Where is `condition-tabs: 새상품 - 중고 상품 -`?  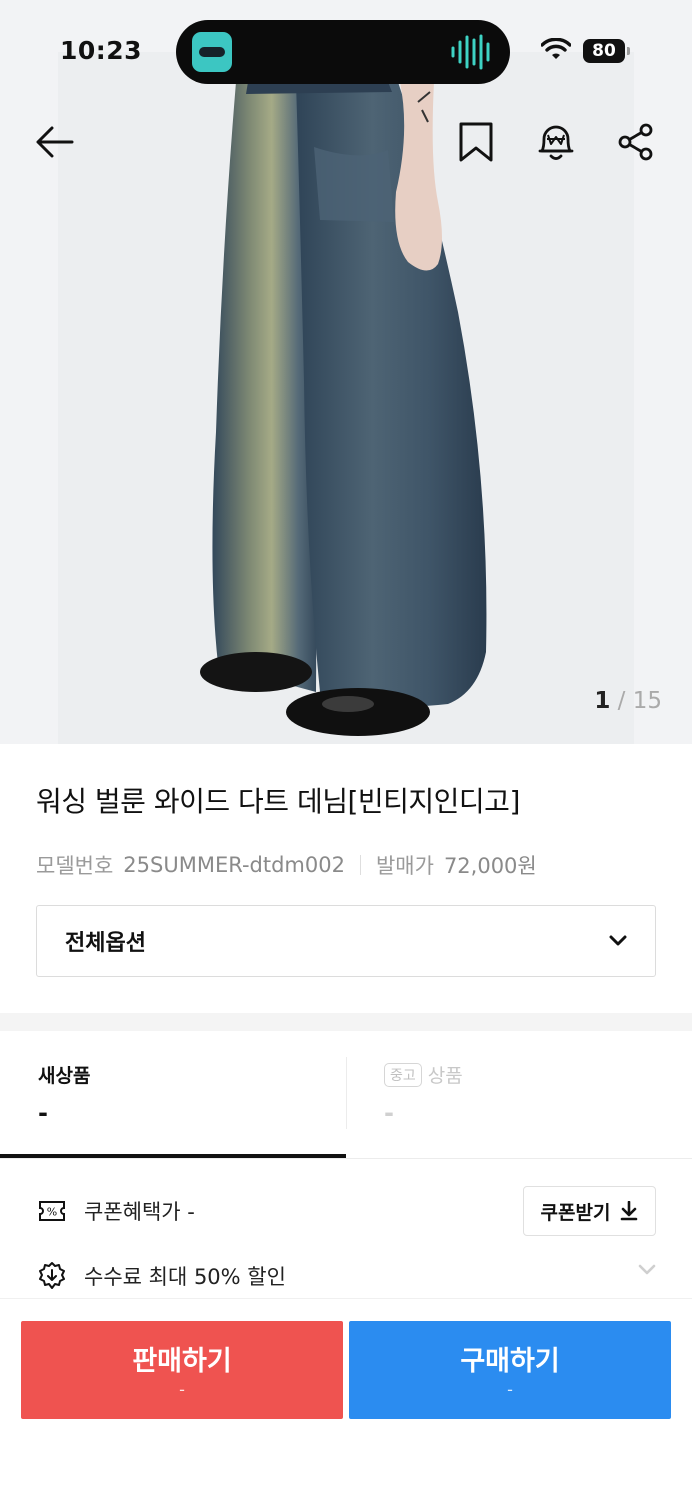
condition-tabs: 새상품 - 중고 상품 - is located at coordinates (346, 1095).